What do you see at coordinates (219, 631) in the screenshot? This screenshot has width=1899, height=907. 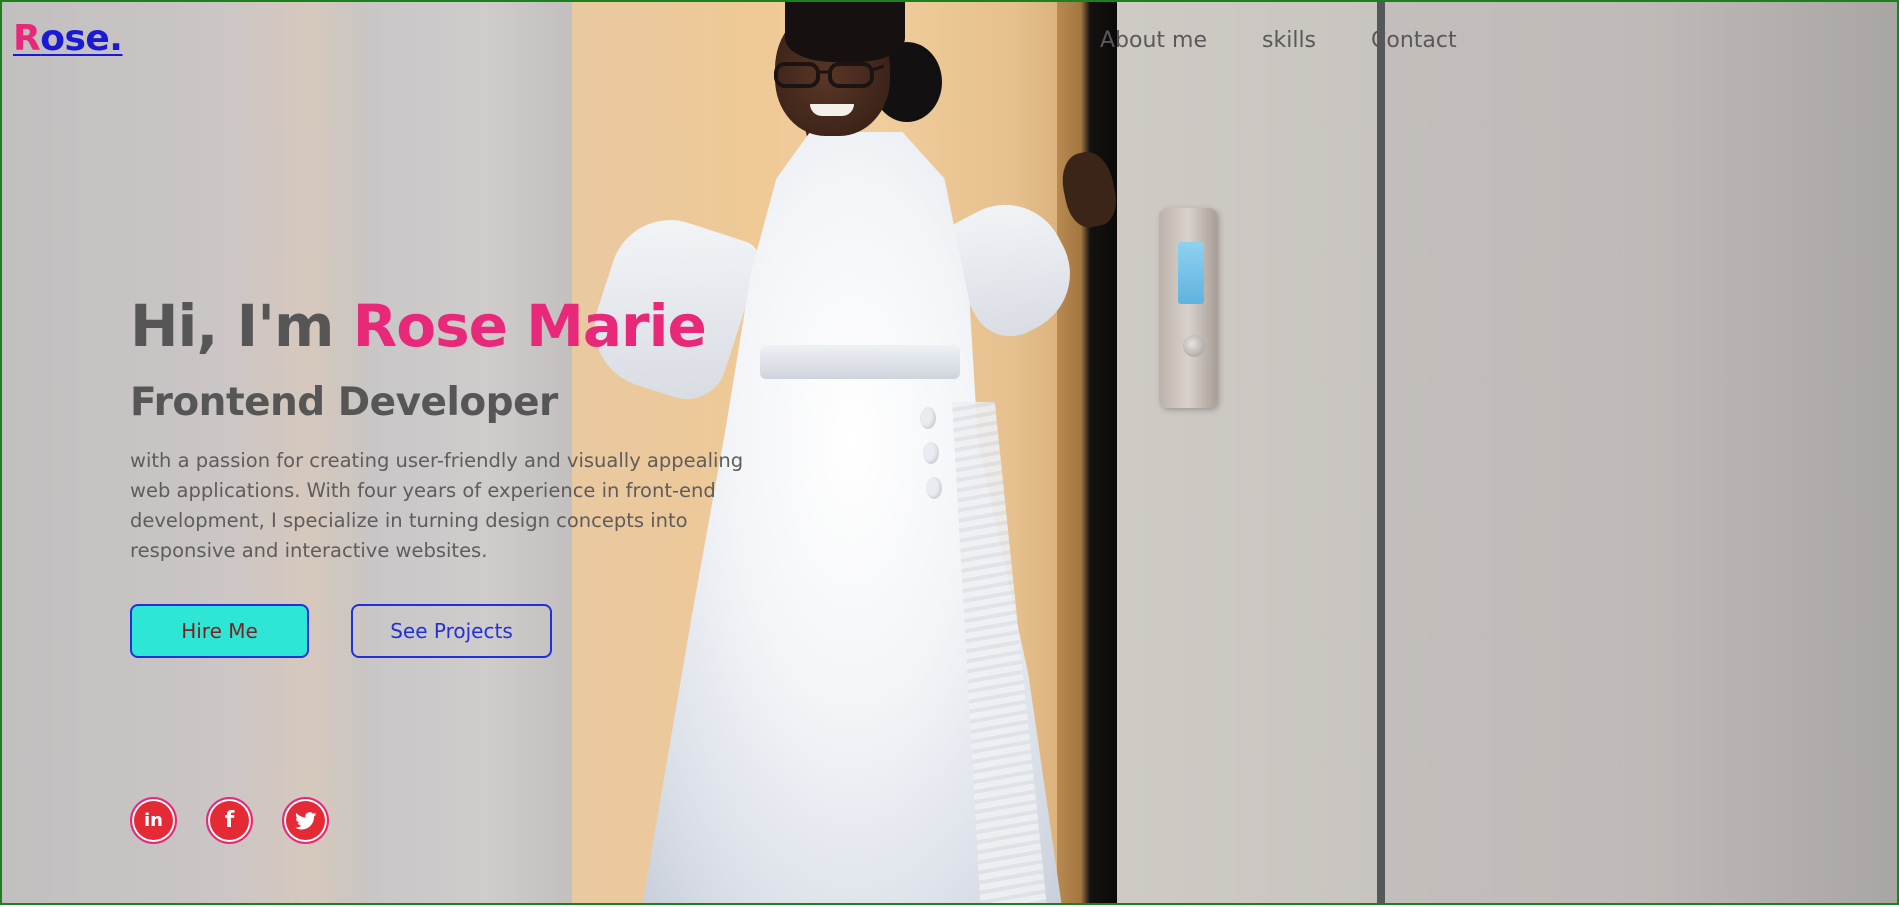 I see `hire-me-button: Hire Me` at bounding box center [219, 631].